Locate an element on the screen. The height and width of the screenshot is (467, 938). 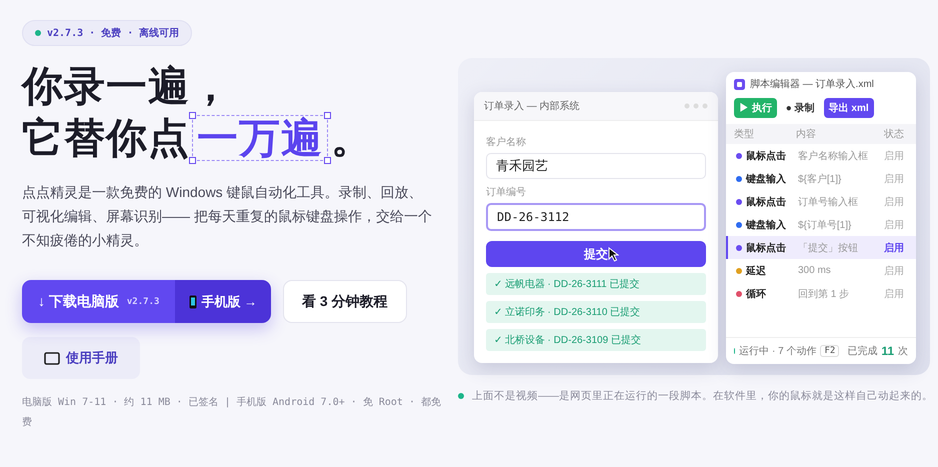
field-label: 客户名称 is located at coordinates (506, 142).